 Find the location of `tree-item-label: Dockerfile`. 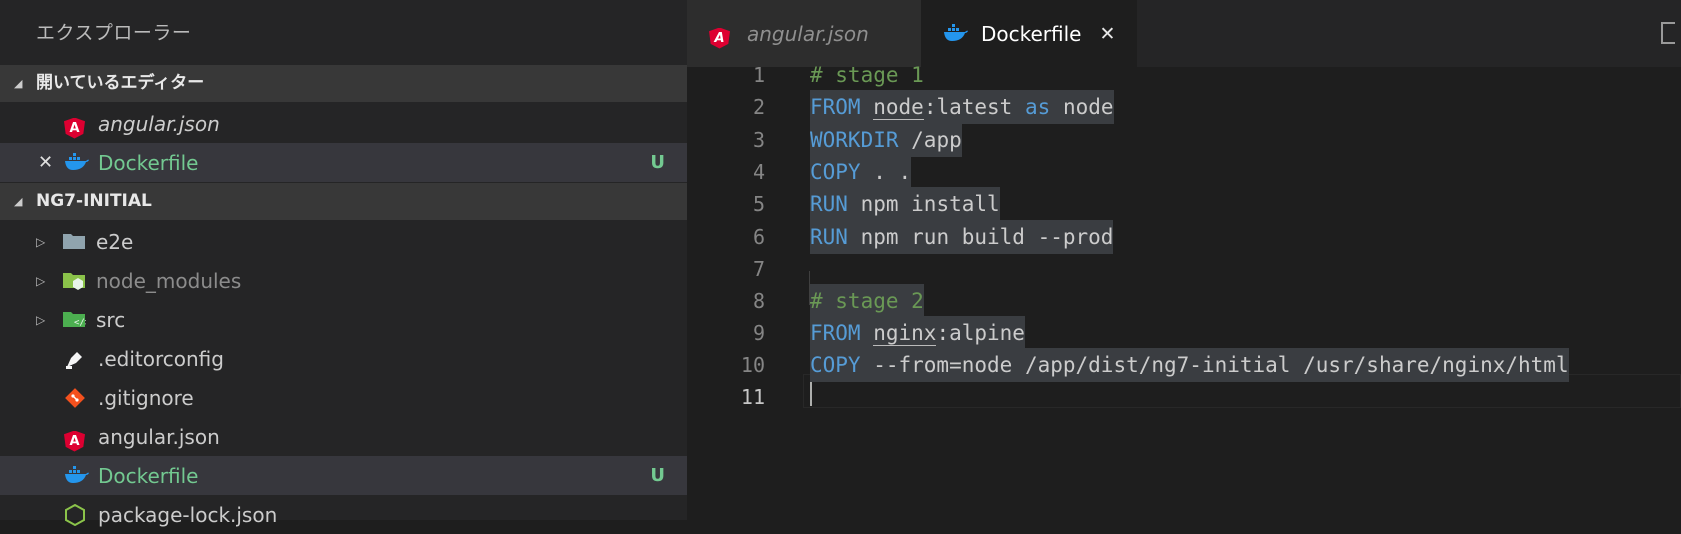

tree-item-label: Dockerfile is located at coordinates (148, 475).